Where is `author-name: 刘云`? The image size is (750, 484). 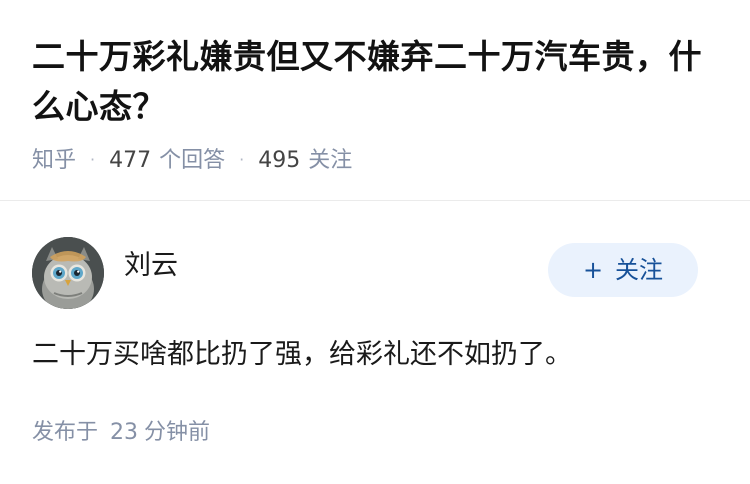 author-name: 刘云 is located at coordinates (151, 266).